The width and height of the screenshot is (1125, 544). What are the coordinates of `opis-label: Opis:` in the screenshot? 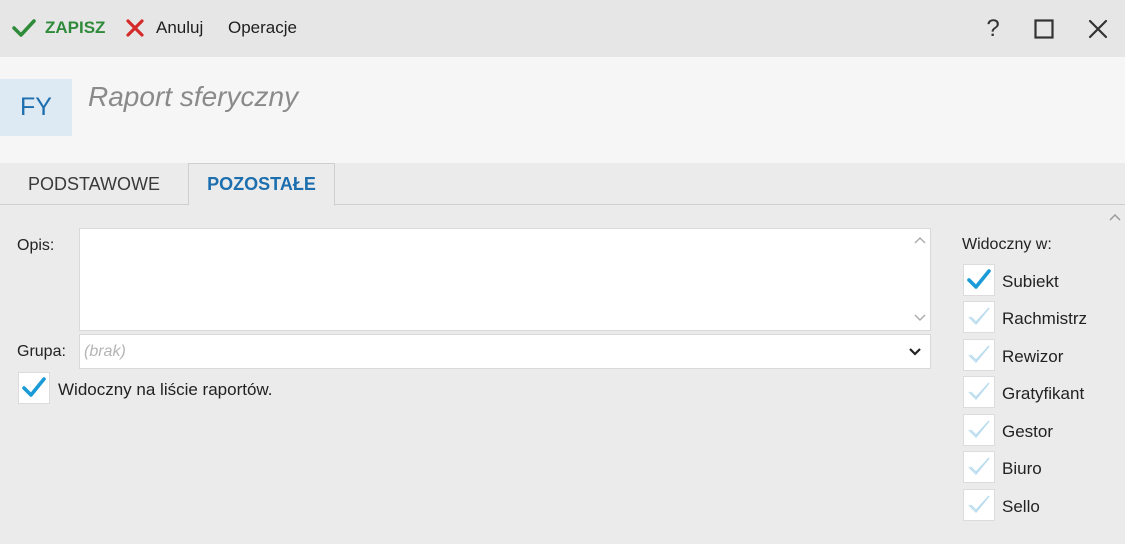 It's located at (36, 245).